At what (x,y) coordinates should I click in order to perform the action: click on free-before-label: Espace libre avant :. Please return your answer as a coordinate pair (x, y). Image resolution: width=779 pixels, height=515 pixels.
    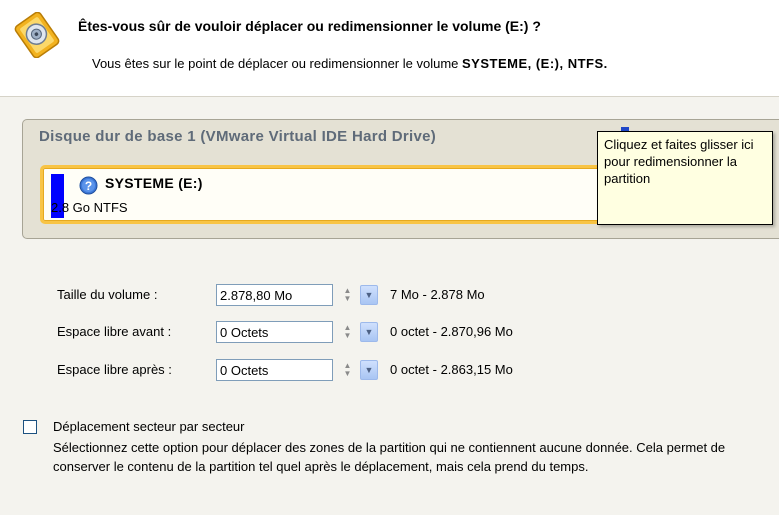
    Looking at the image, I should click on (114, 331).